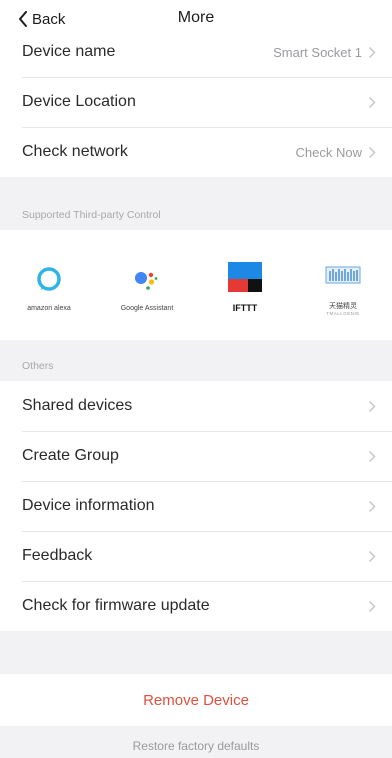 This screenshot has height=758, width=392. Describe the element at coordinates (57, 555) in the screenshot. I see `feedback-label: Feedback` at that location.